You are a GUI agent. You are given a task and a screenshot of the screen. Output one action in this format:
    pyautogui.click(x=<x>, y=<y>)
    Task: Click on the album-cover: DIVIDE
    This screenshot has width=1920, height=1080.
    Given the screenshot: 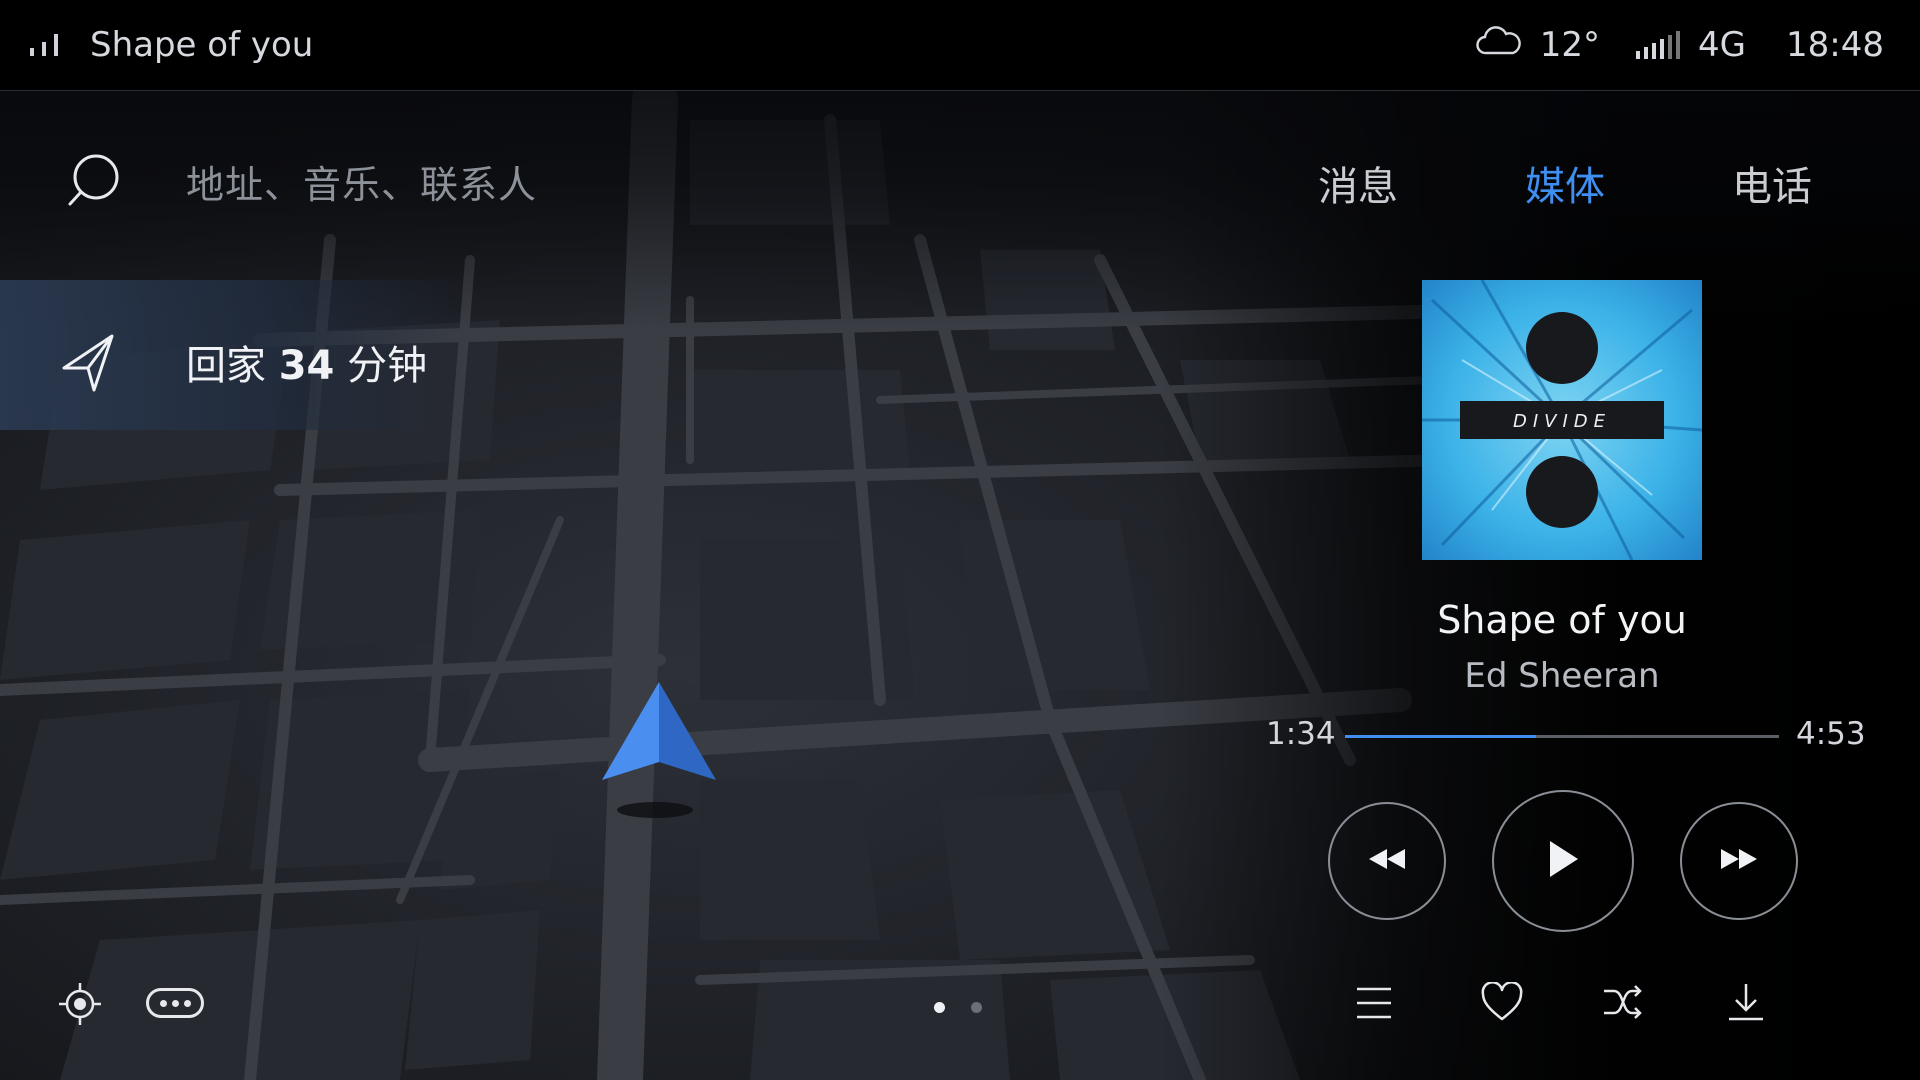 What is the action you would take?
    pyautogui.click(x=1562, y=420)
    